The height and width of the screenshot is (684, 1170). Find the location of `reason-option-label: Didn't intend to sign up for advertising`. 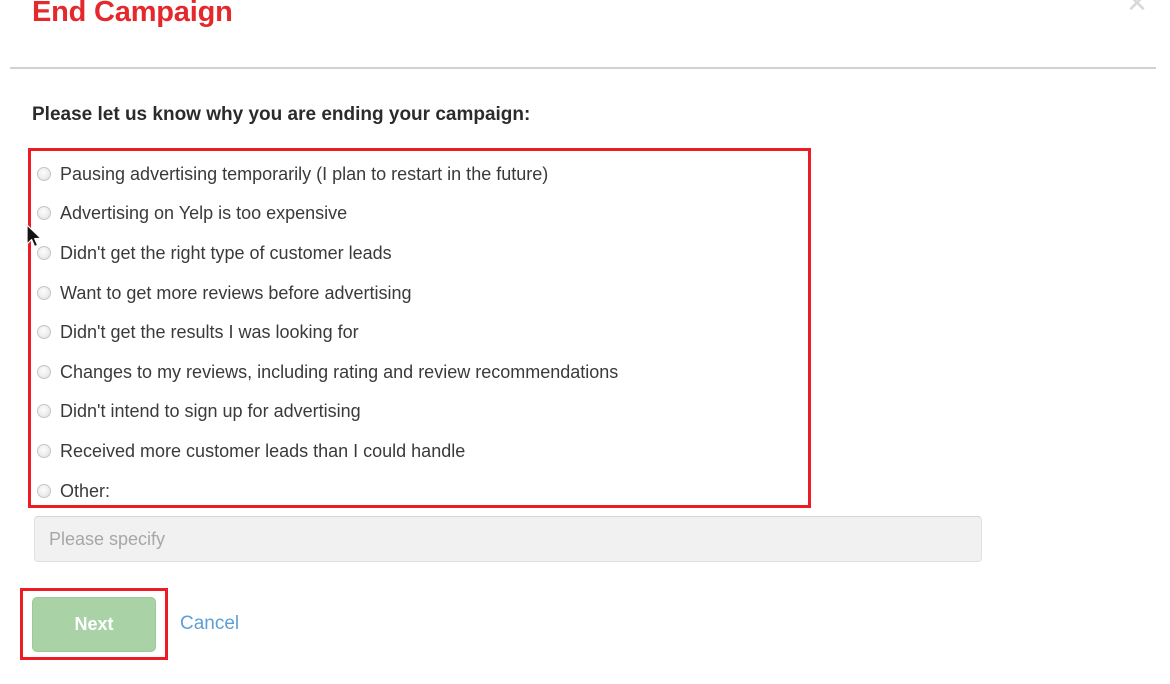

reason-option-label: Didn't intend to sign up for advertising is located at coordinates (210, 411).